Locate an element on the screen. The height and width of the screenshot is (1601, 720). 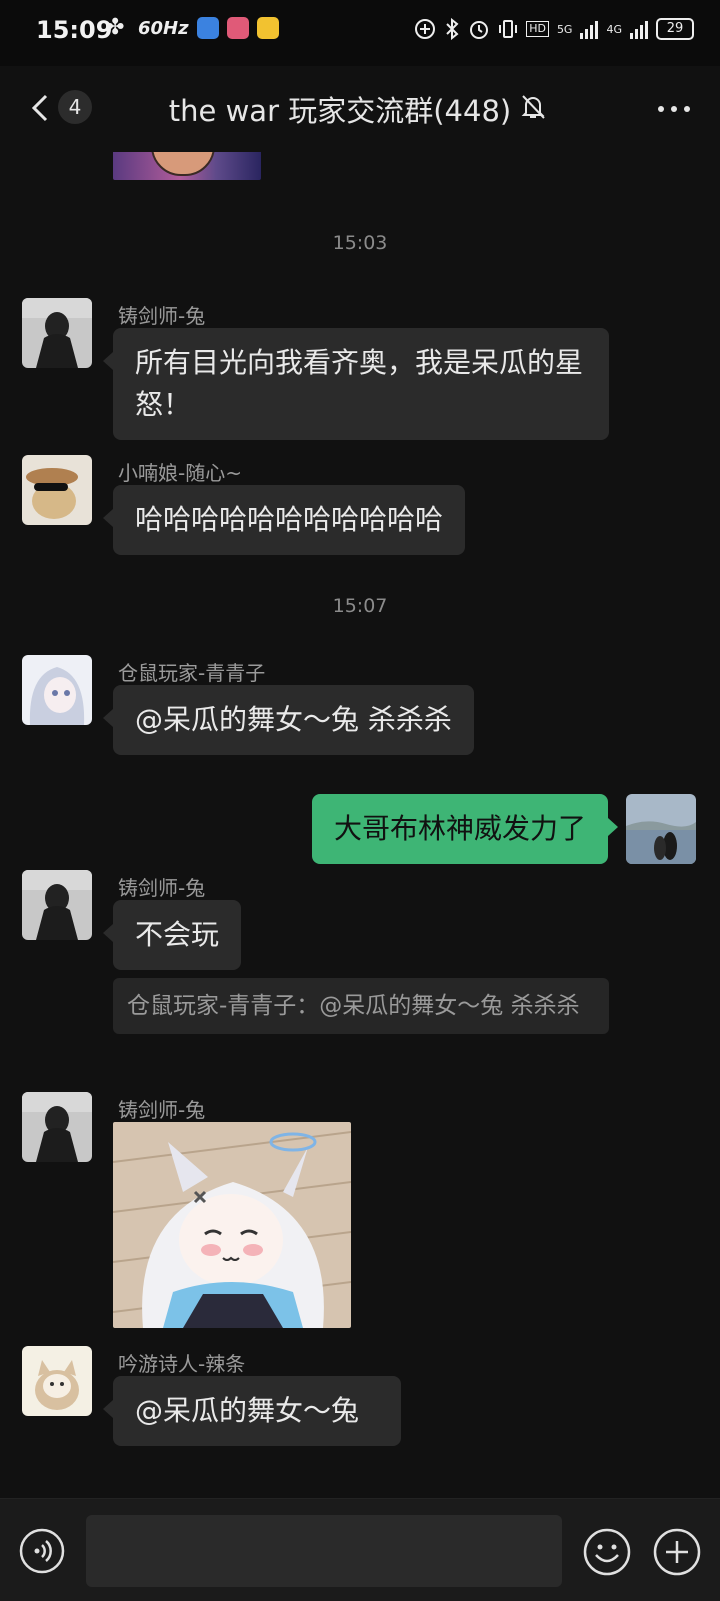
message-bubble: 所有目光向我看齐奥，我是呆瓜的星怒！ is located at coordinates (356, 384).